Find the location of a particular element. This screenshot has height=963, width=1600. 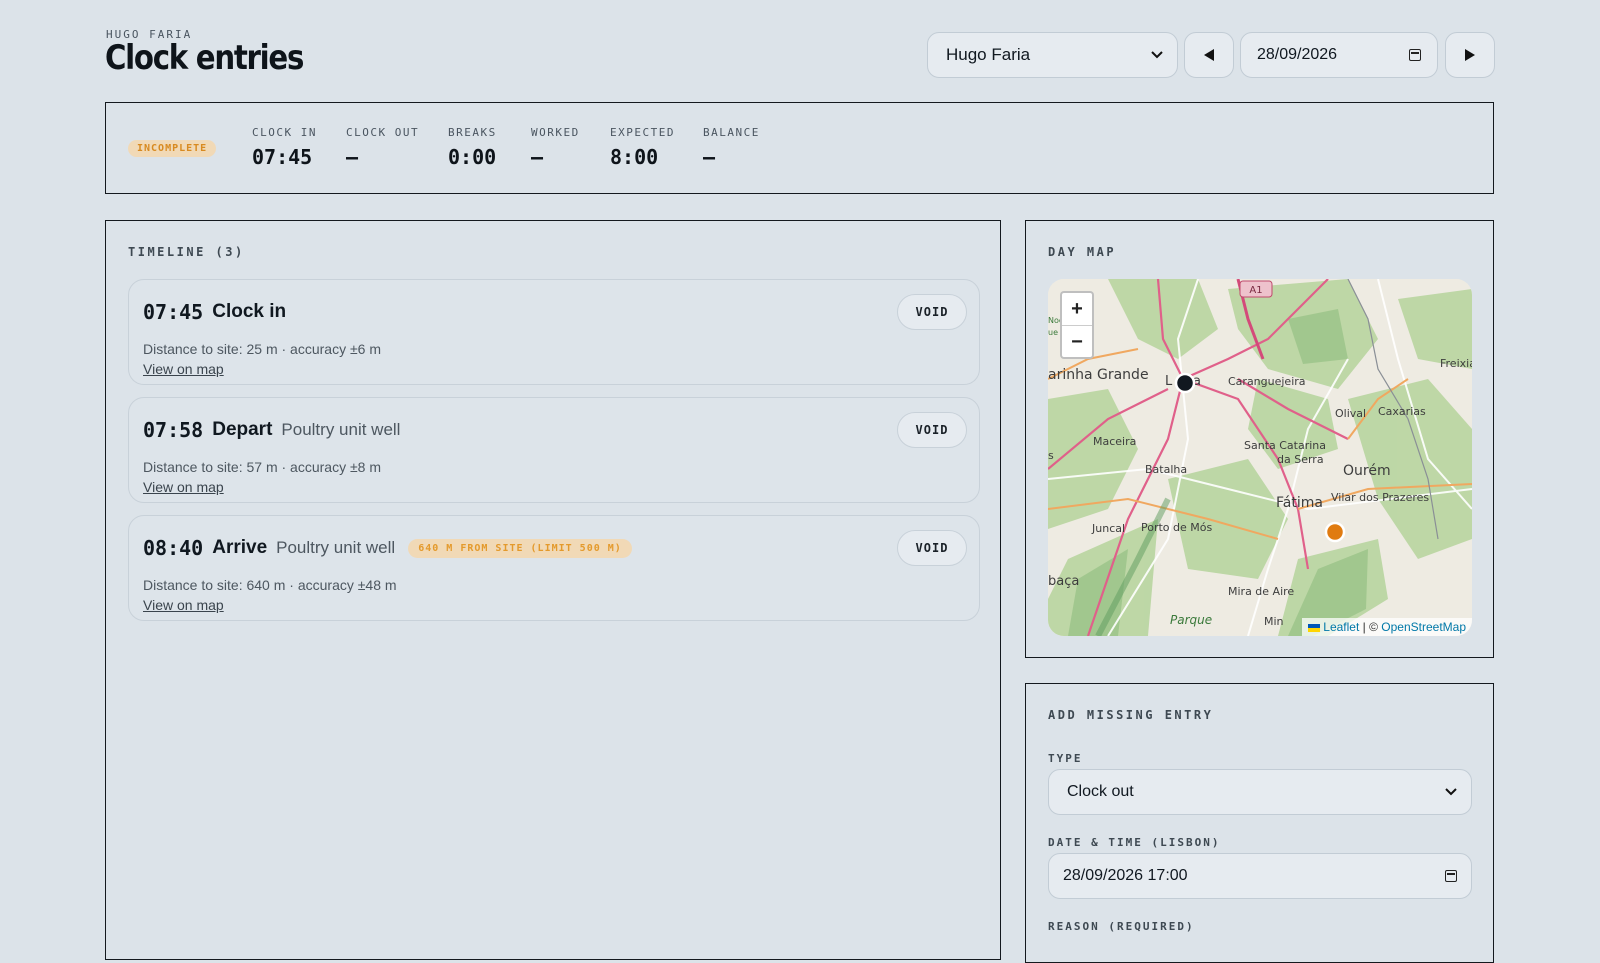

map-attribution: Leaflet | © OpenStreetMap is located at coordinates (1387, 627).